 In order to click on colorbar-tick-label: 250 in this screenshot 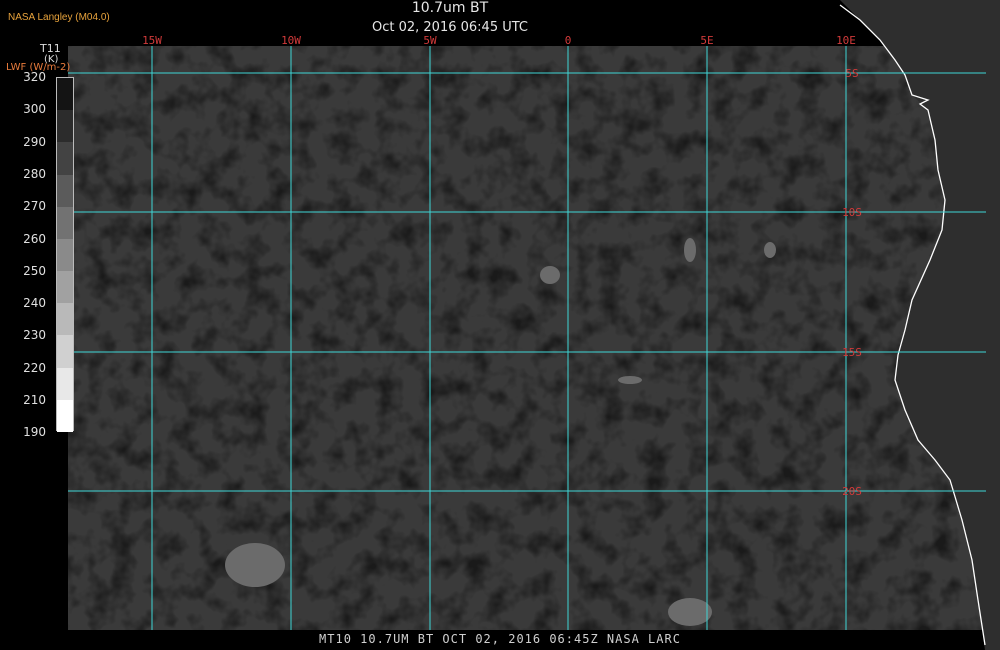, I will do `click(34, 270)`.